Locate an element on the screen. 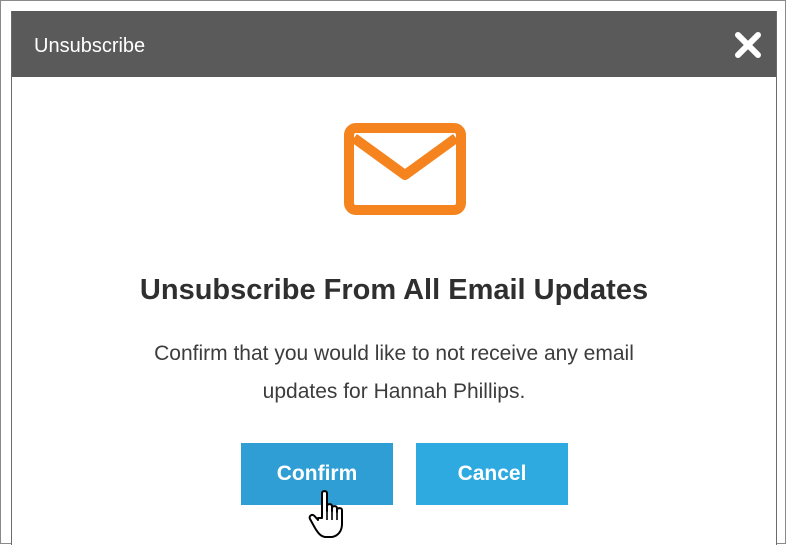 The image size is (786, 546). close-icon is located at coordinates (748, 45).